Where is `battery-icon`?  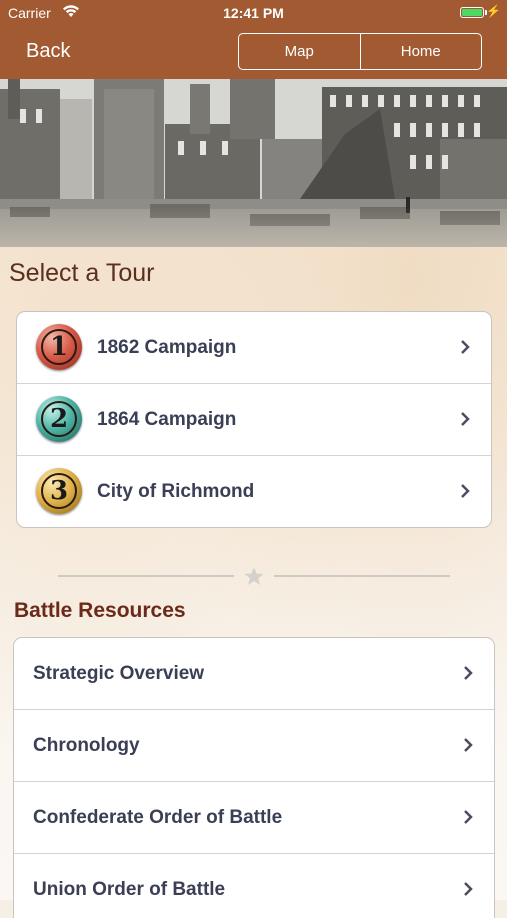
battery-icon is located at coordinates (472, 12).